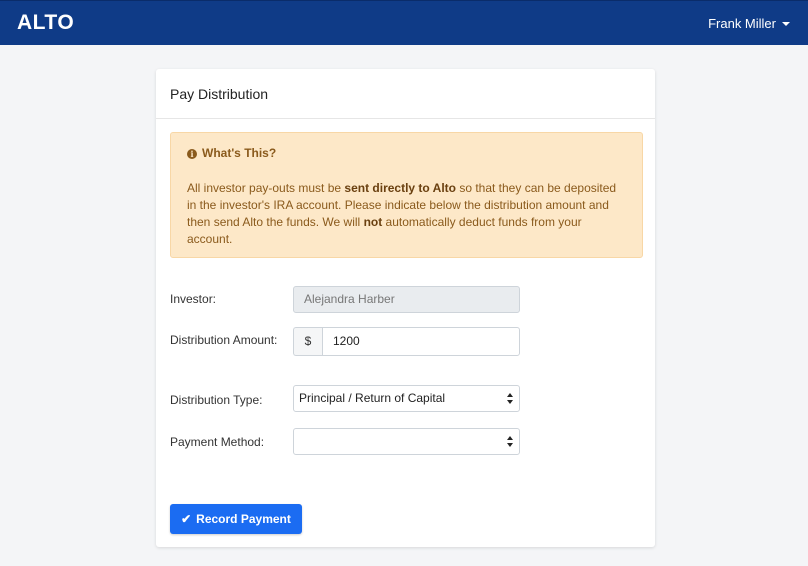 The image size is (808, 566). I want to click on amount-input-group: $ 1200, so click(406, 341).